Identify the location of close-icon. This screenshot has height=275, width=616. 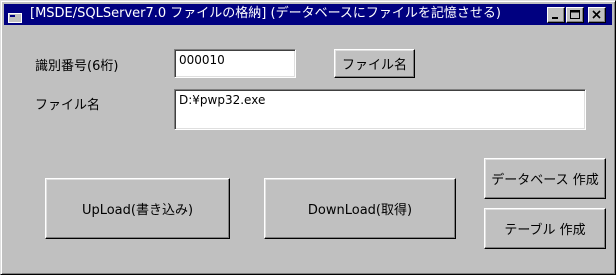
(596, 14).